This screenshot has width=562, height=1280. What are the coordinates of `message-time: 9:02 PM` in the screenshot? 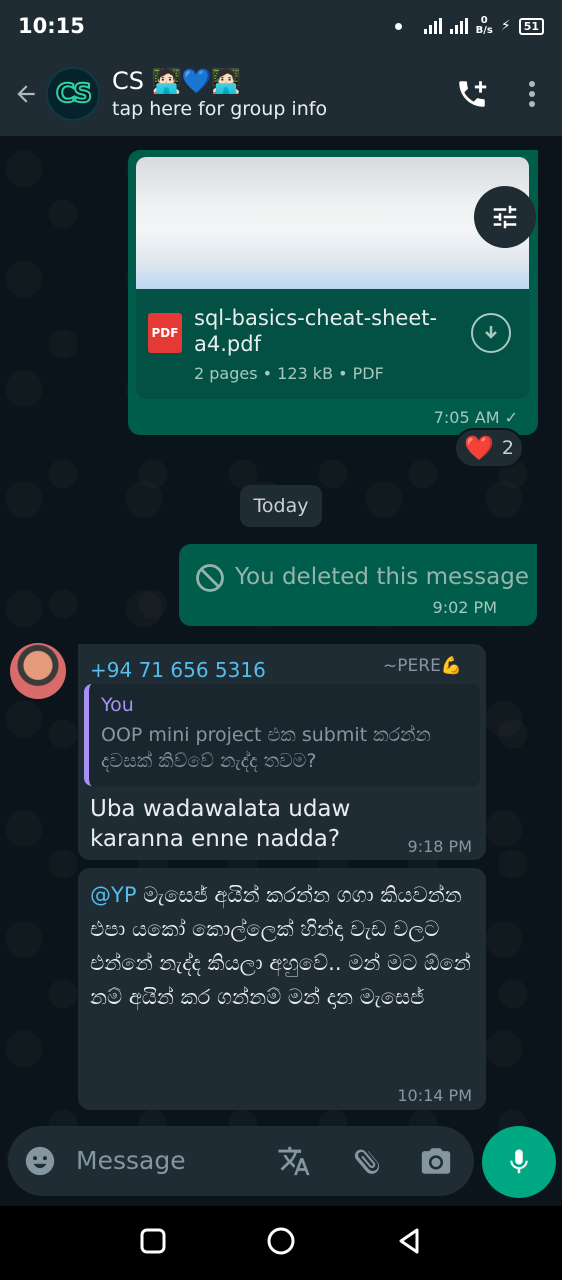 It's located at (464, 607).